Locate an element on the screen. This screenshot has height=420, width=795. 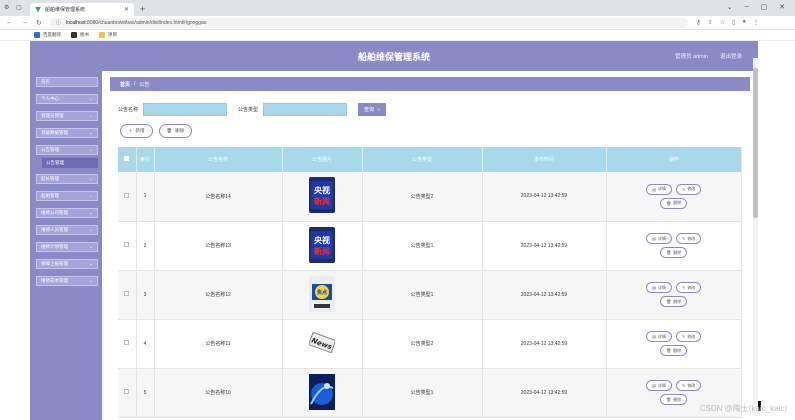
svg-text: 央视 is located at coordinates (322, 190).